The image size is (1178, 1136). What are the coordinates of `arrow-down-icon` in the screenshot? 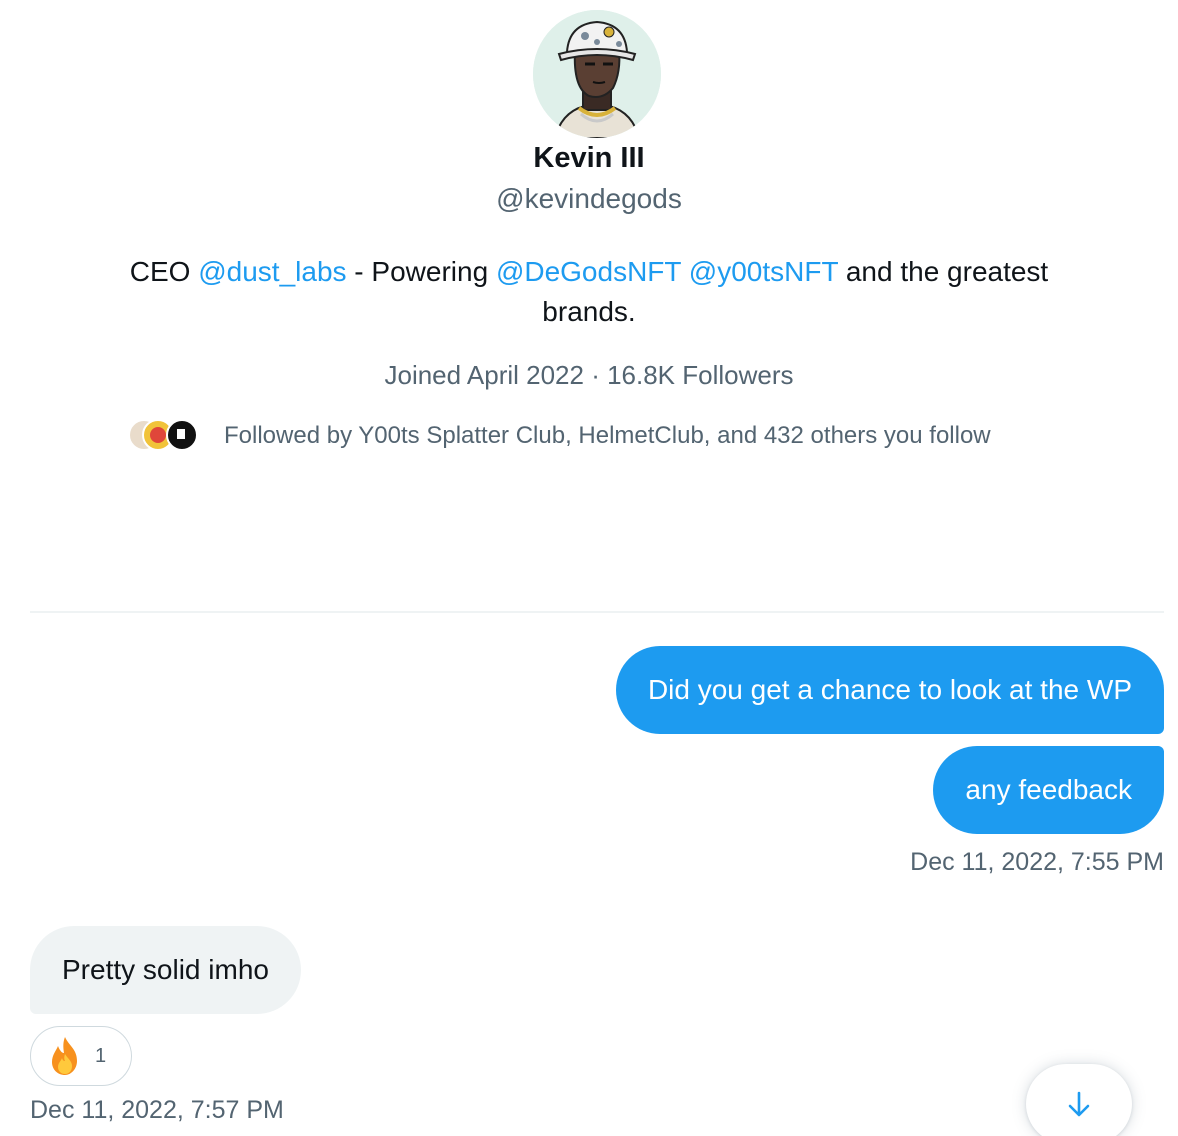 It's located at (1079, 1104).